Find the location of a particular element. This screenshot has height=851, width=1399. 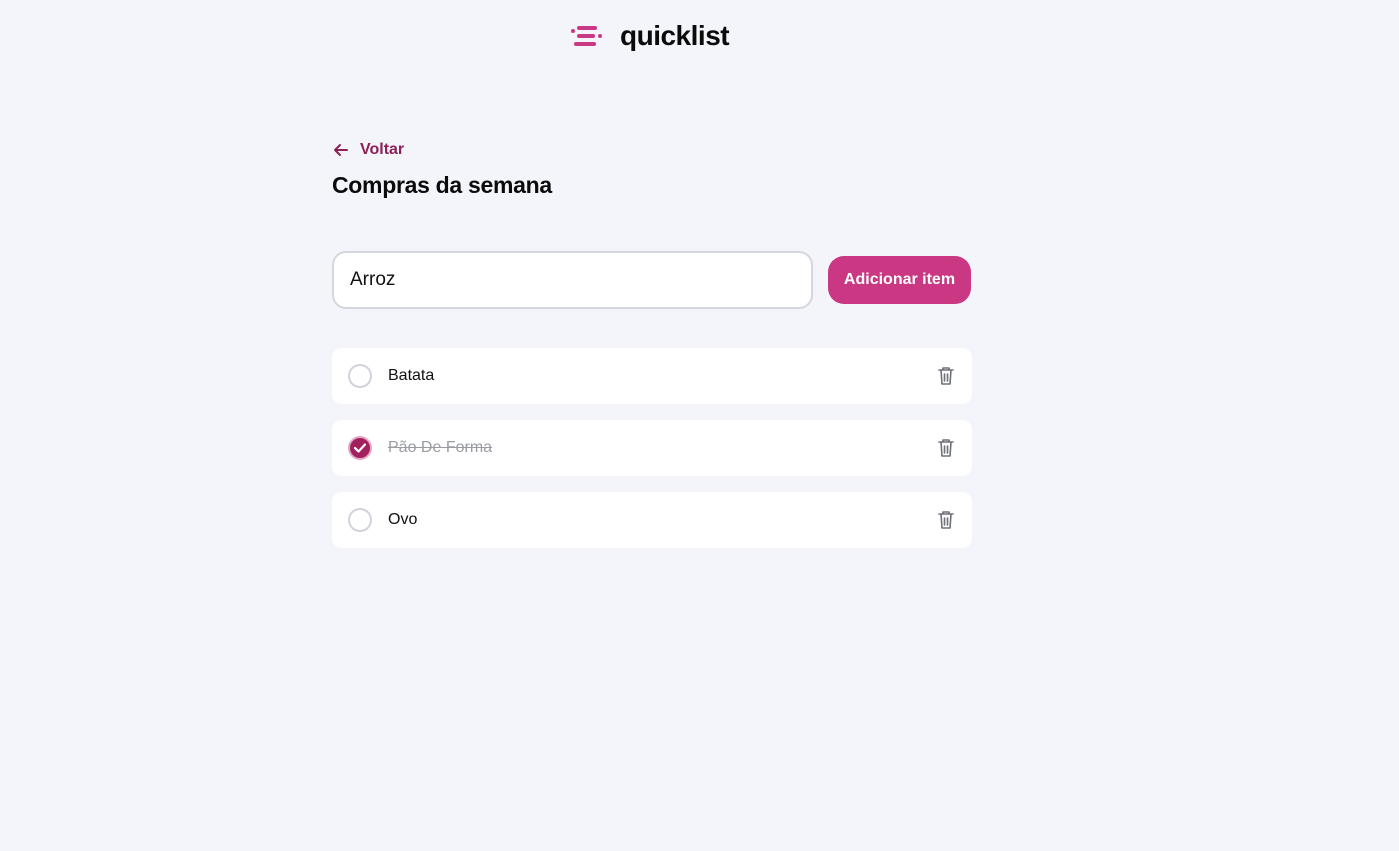

page-title: Compras da semana is located at coordinates (442, 185).